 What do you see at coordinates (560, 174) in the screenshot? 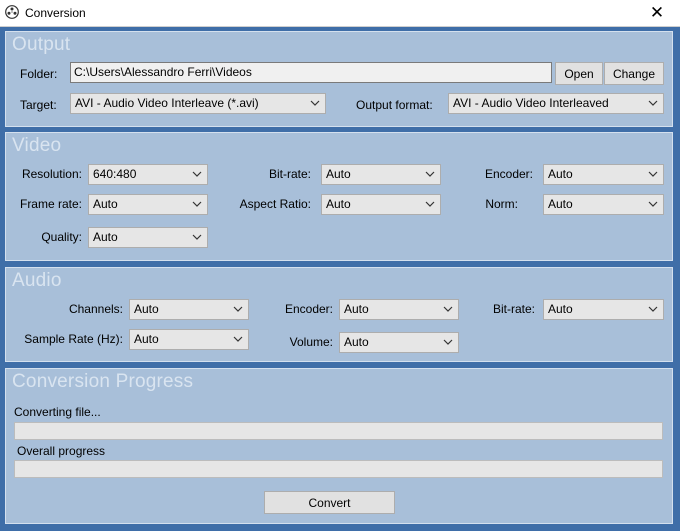
I see `video-encoder-value: Auto` at bounding box center [560, 174].